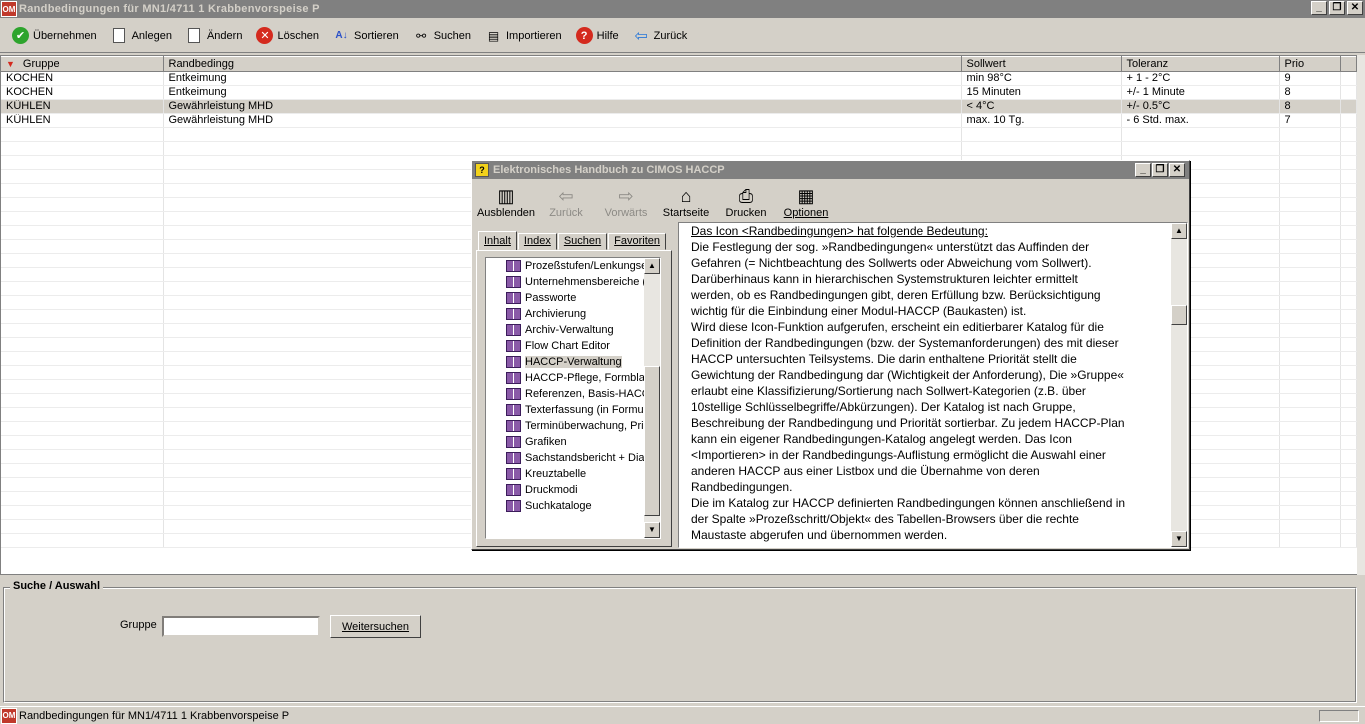 The height and width of the screenshot is (724, 1365). What do you see at coordinates (506, 196) in the screenshot?
I see `hide-pane-icon: ▥` at bounding box center [506, 196].